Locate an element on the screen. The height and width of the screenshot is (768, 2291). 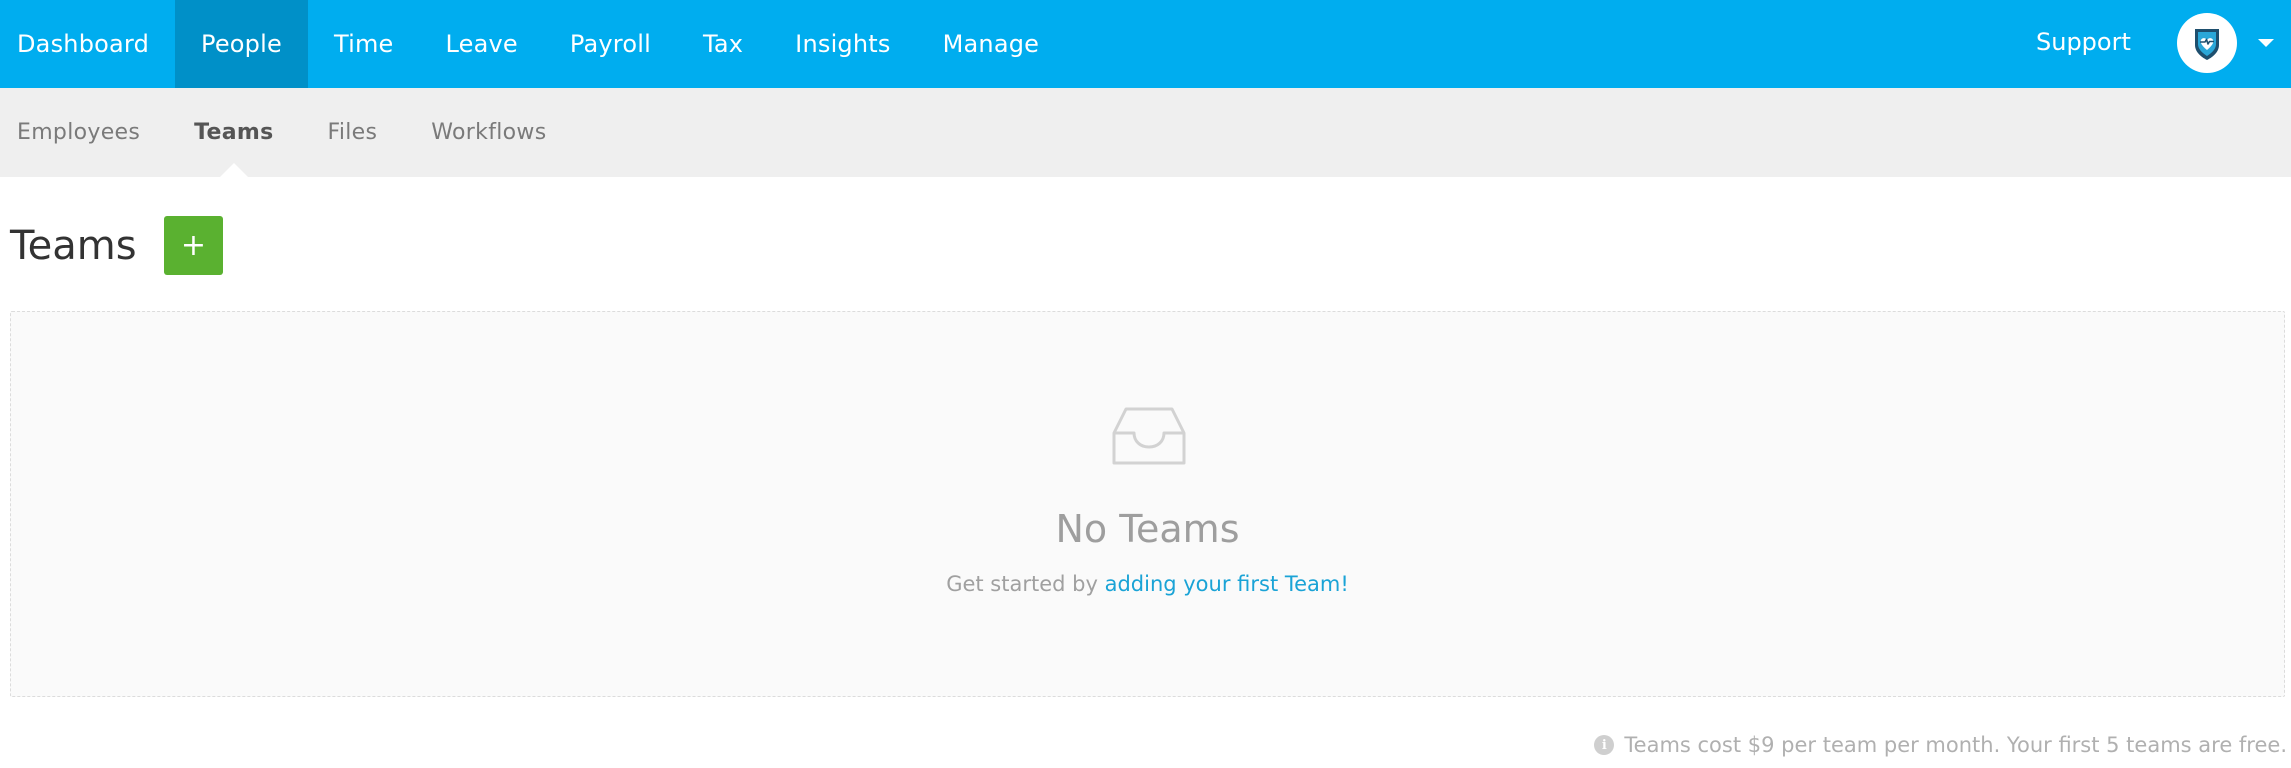
sub-nav-list: Employees Teams Files Workflows is located at coordinates (286, 132).